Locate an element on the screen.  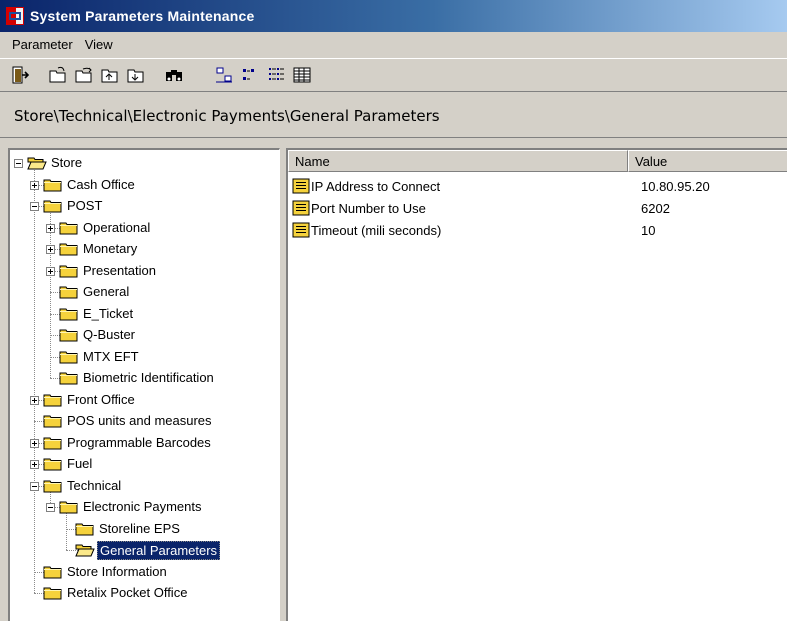
column-header-value: Value is located at coordinates (707, 161).